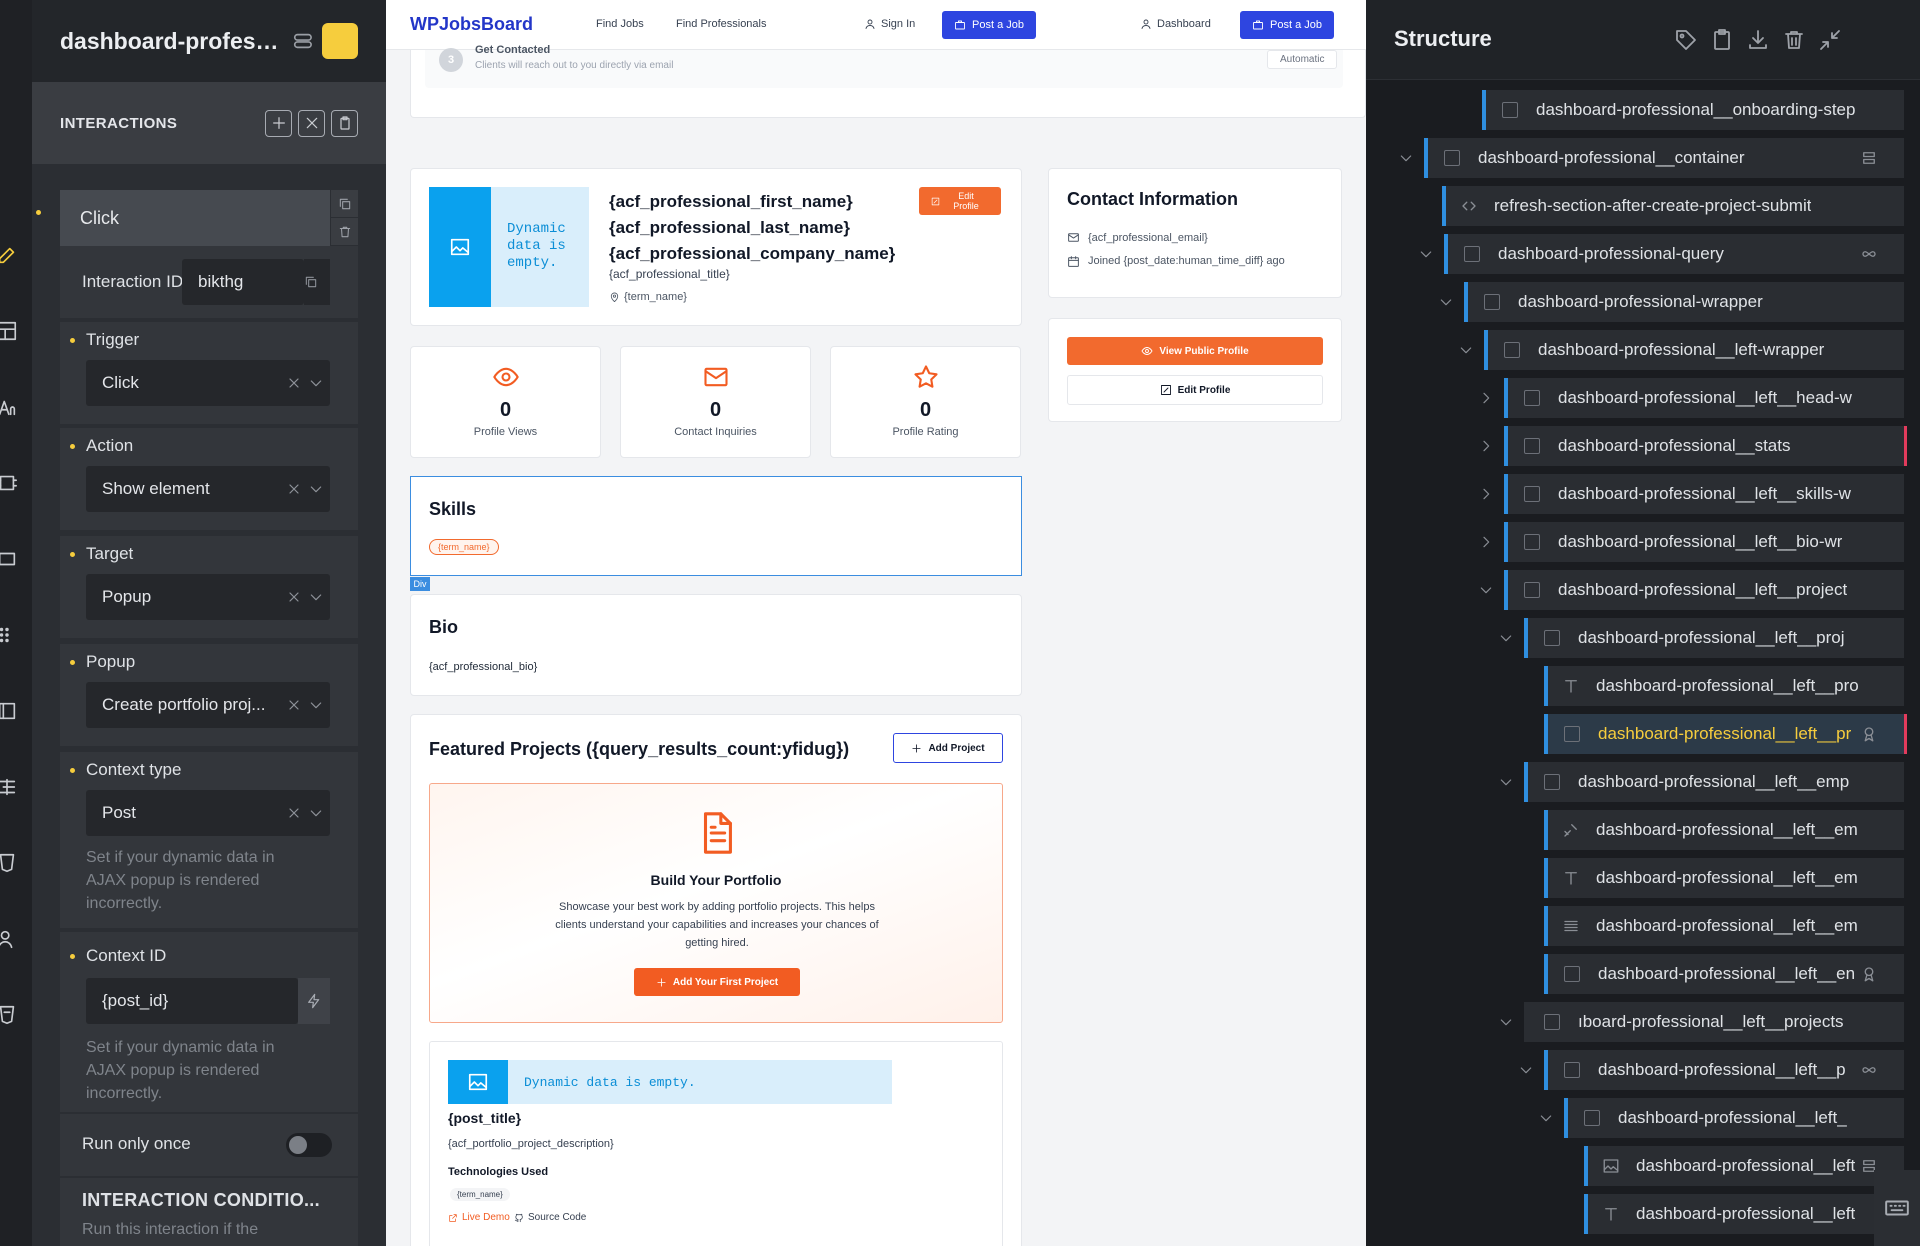 This screenshot has height=1246, width=1920. What do you see at coordinates (208, 383) in the screenshot?
I see `trigger-select: Click` at bounding box center [208, 383].